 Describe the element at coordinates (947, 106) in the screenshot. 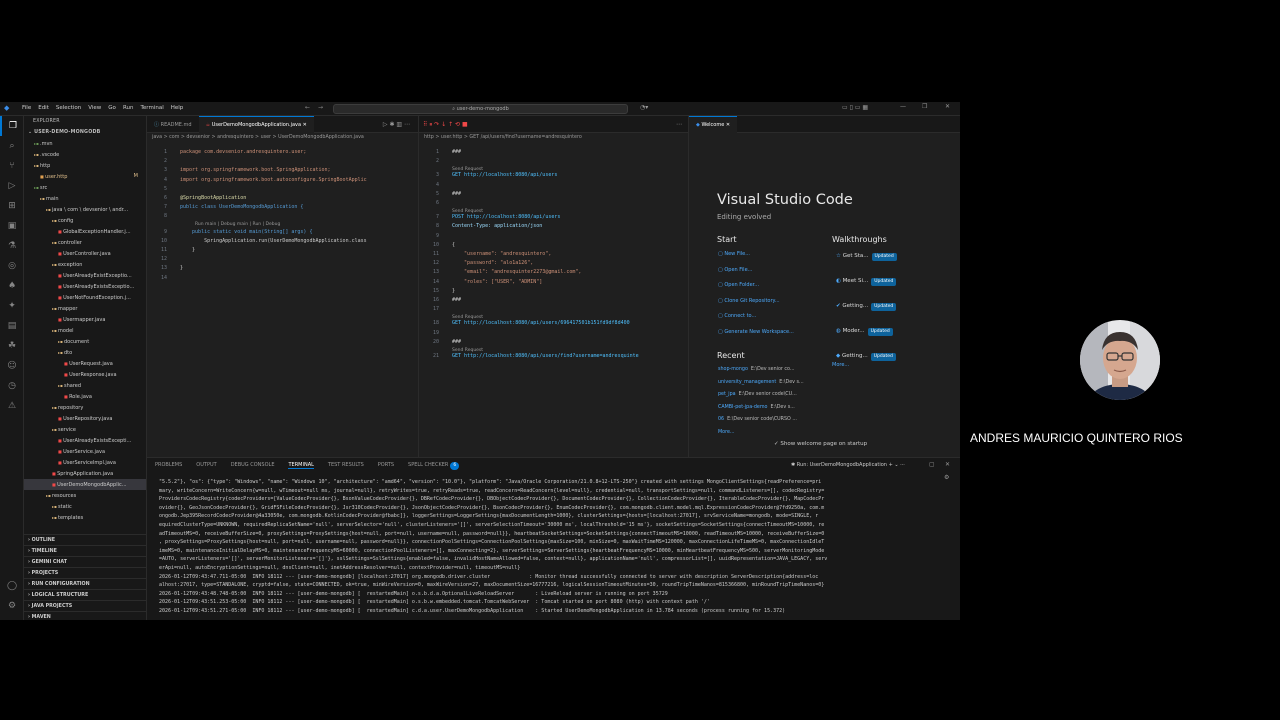

I see `close-window-icon: ✕` at that location.